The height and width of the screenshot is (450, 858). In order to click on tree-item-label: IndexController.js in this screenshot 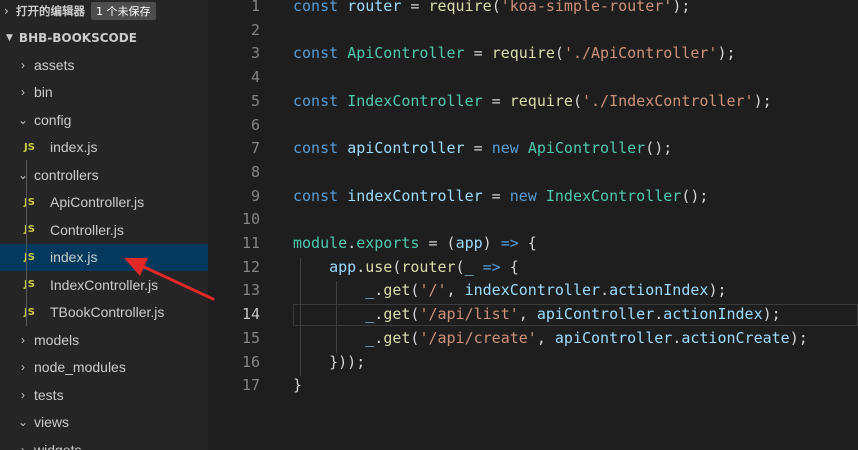, I will do `click(104, 284)`.